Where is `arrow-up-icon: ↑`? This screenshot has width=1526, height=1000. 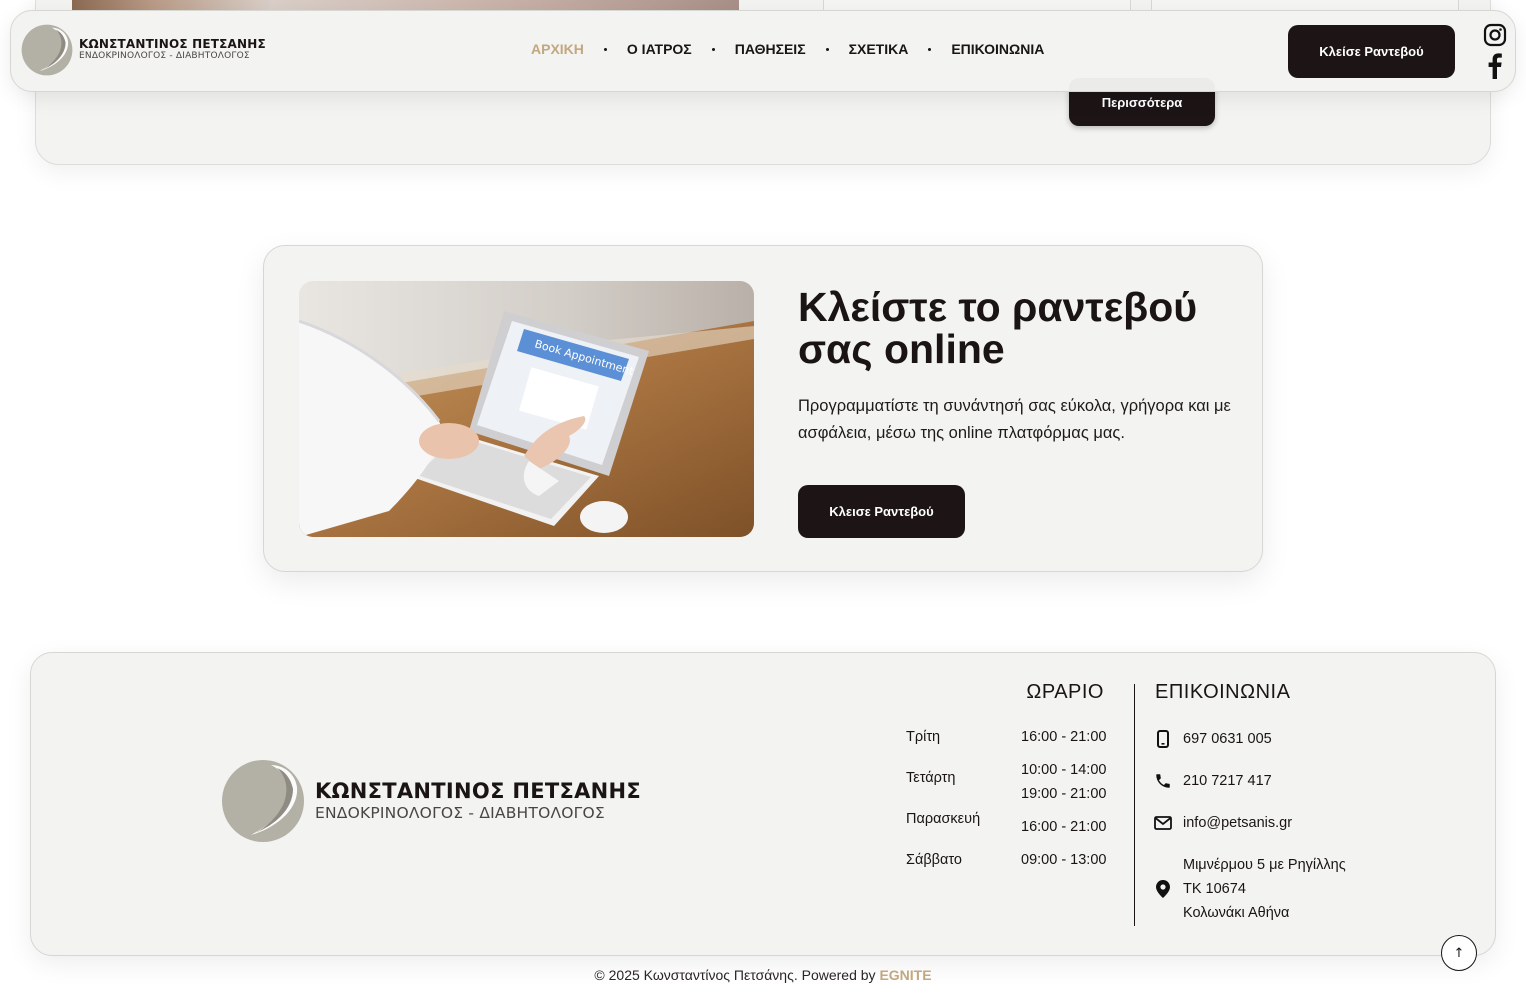 arrow-up-icon: ↑ is located at coordinates (1459, 953).